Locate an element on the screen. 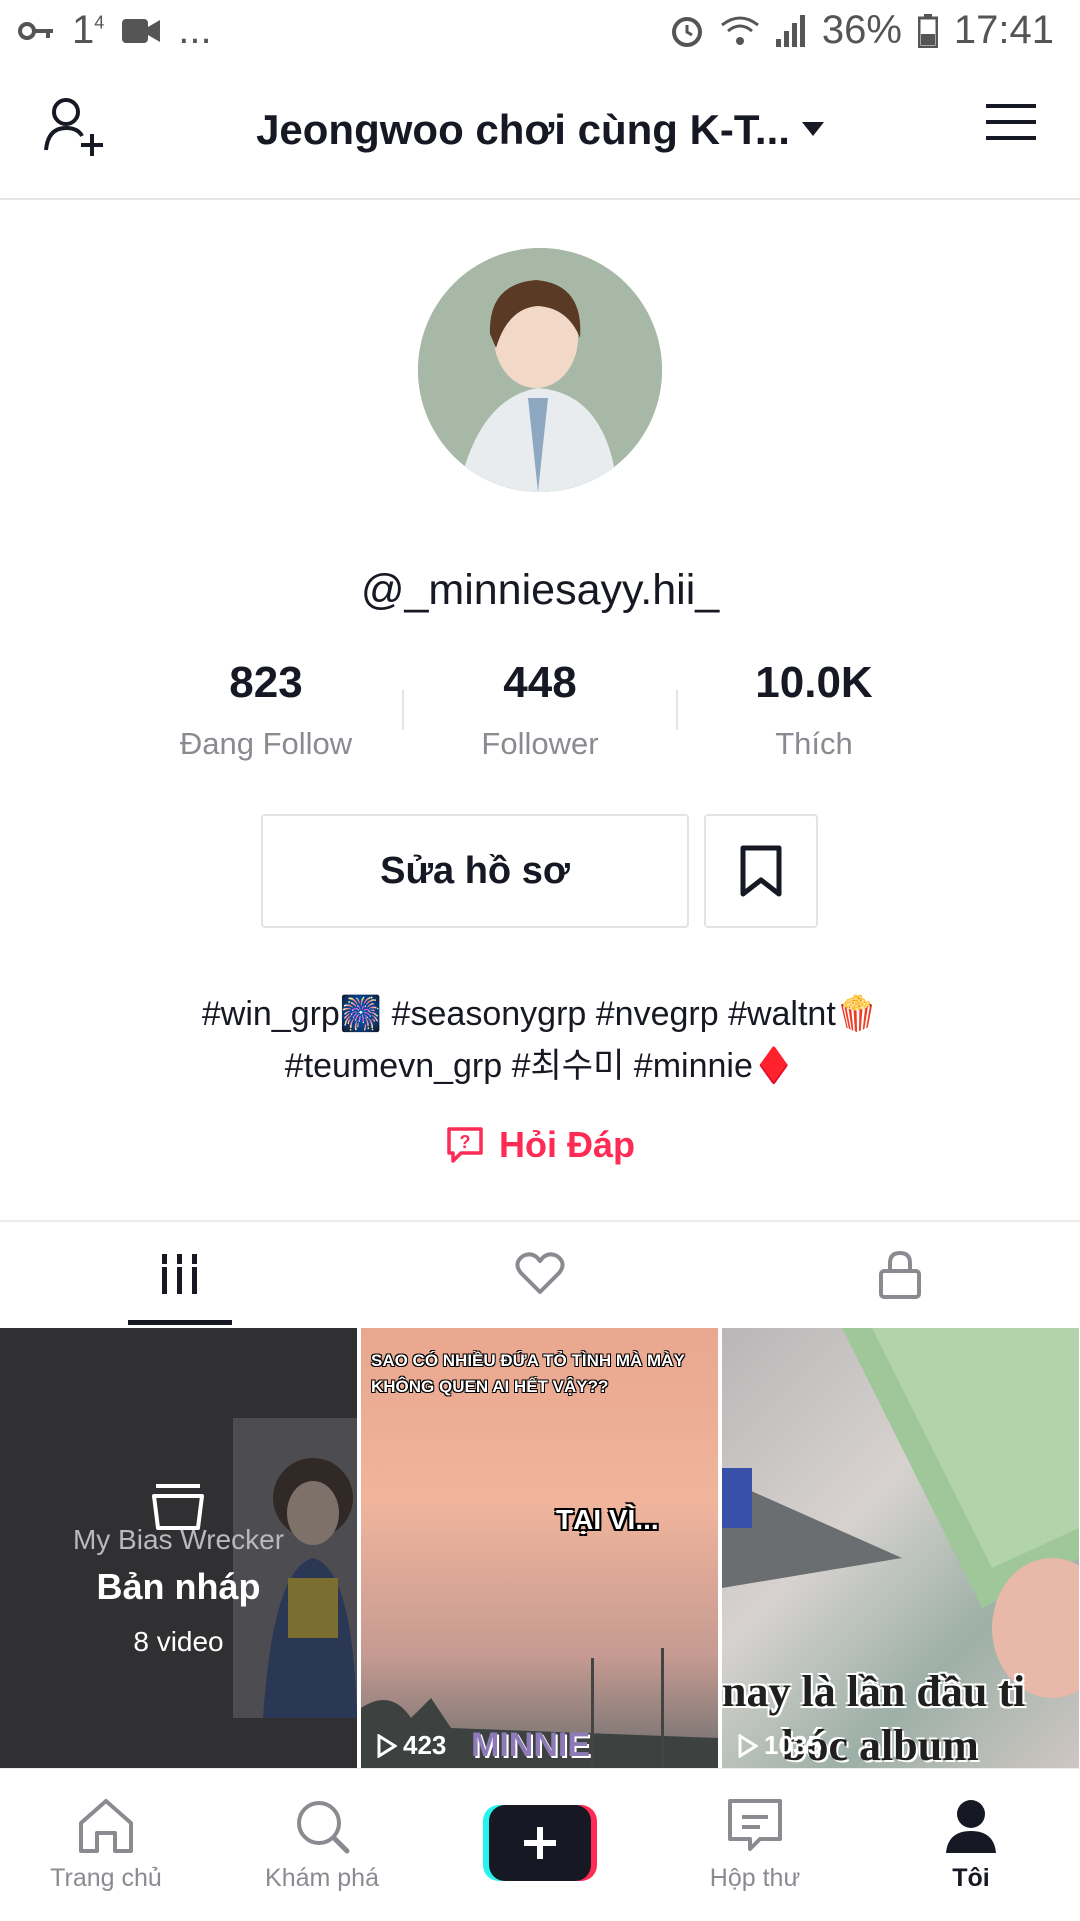 The width and height of the screenshot is (1080, 1921). view-count: 1035 is located at coordinates (780, 1745).